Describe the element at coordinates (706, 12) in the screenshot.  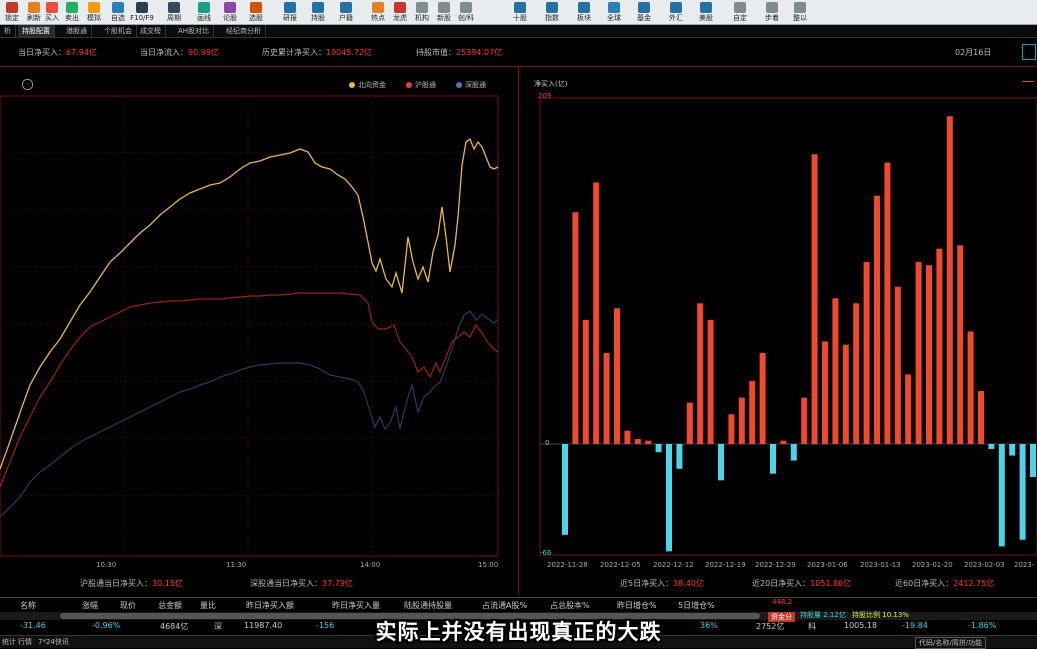
I see `toolbar-button-25: 美股` at that location.